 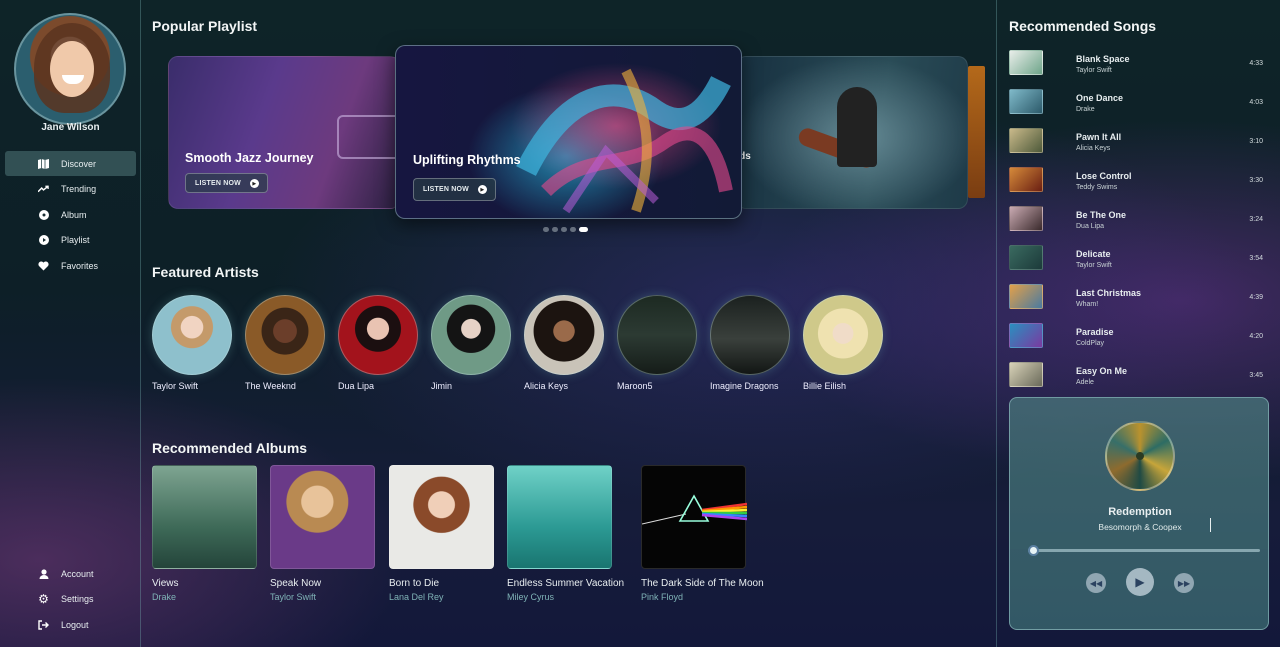 I want to click on song-row: Be The One Dua Lipa 3:24, so click(x=1139, y=223).